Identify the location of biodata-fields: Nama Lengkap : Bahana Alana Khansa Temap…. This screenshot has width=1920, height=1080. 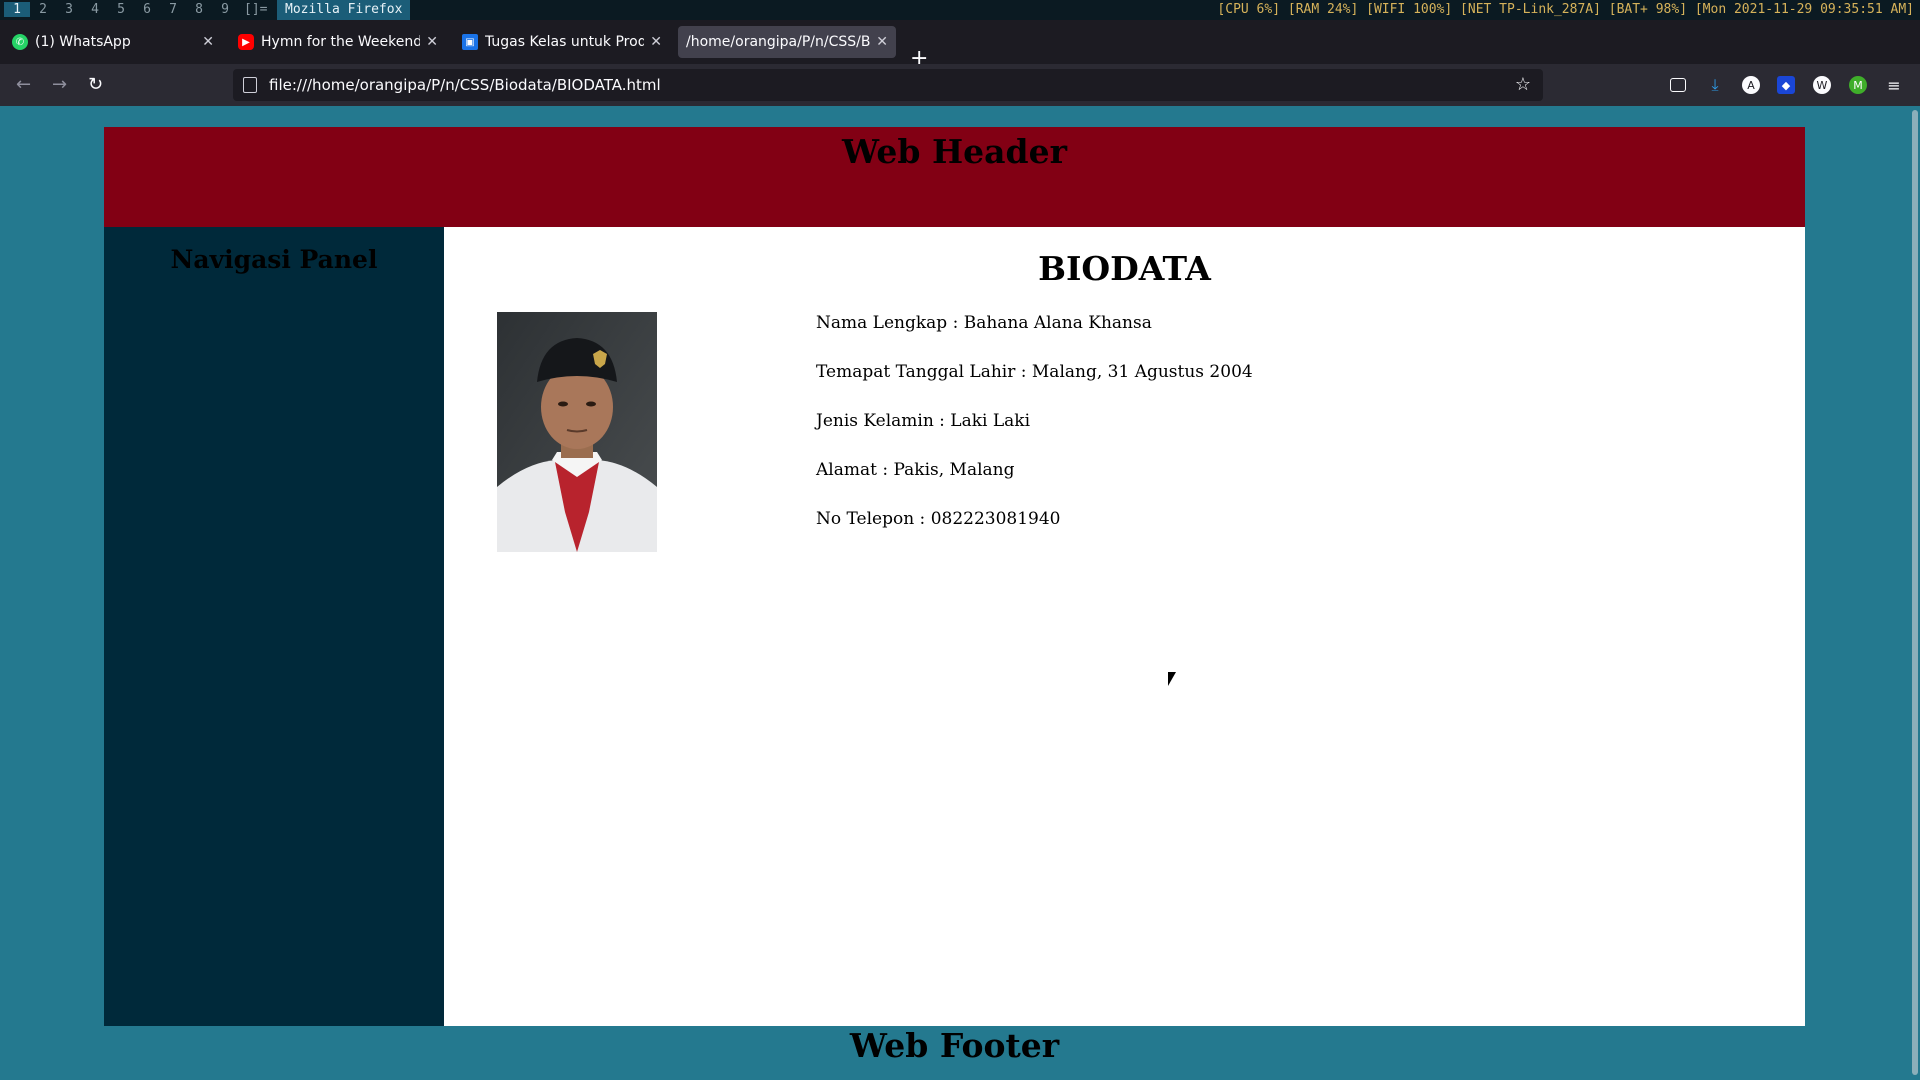
(1034, 435).